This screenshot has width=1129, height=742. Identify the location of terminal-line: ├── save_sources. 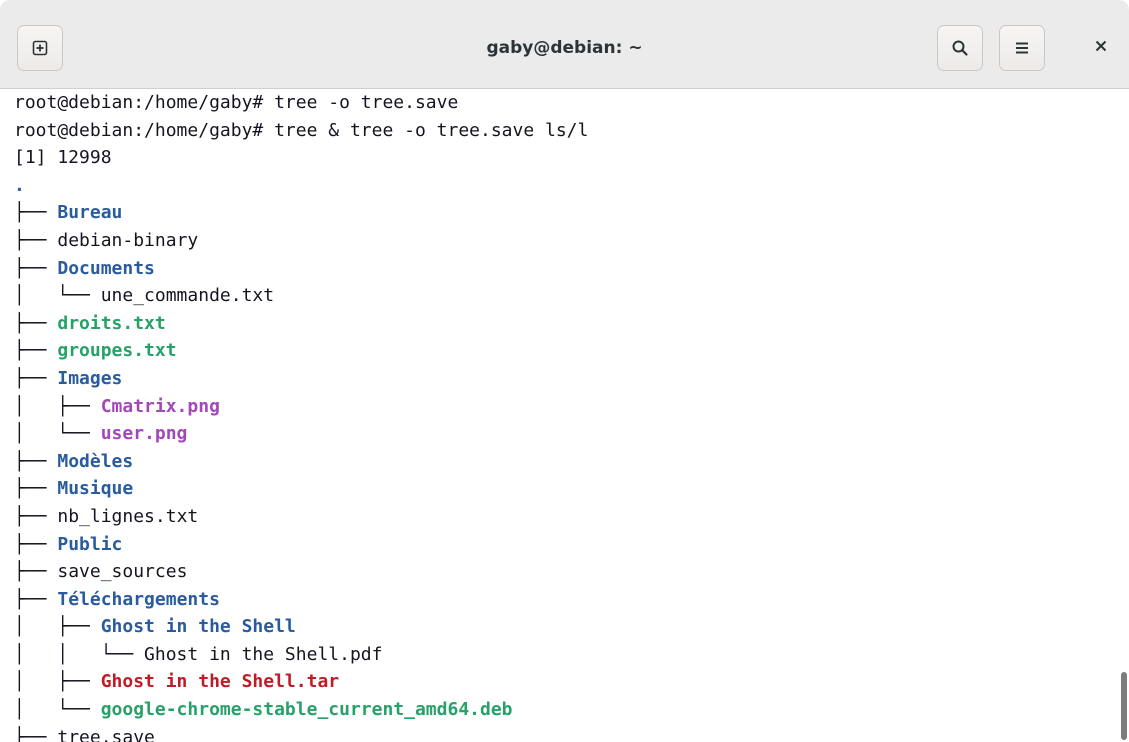
(571, 572).